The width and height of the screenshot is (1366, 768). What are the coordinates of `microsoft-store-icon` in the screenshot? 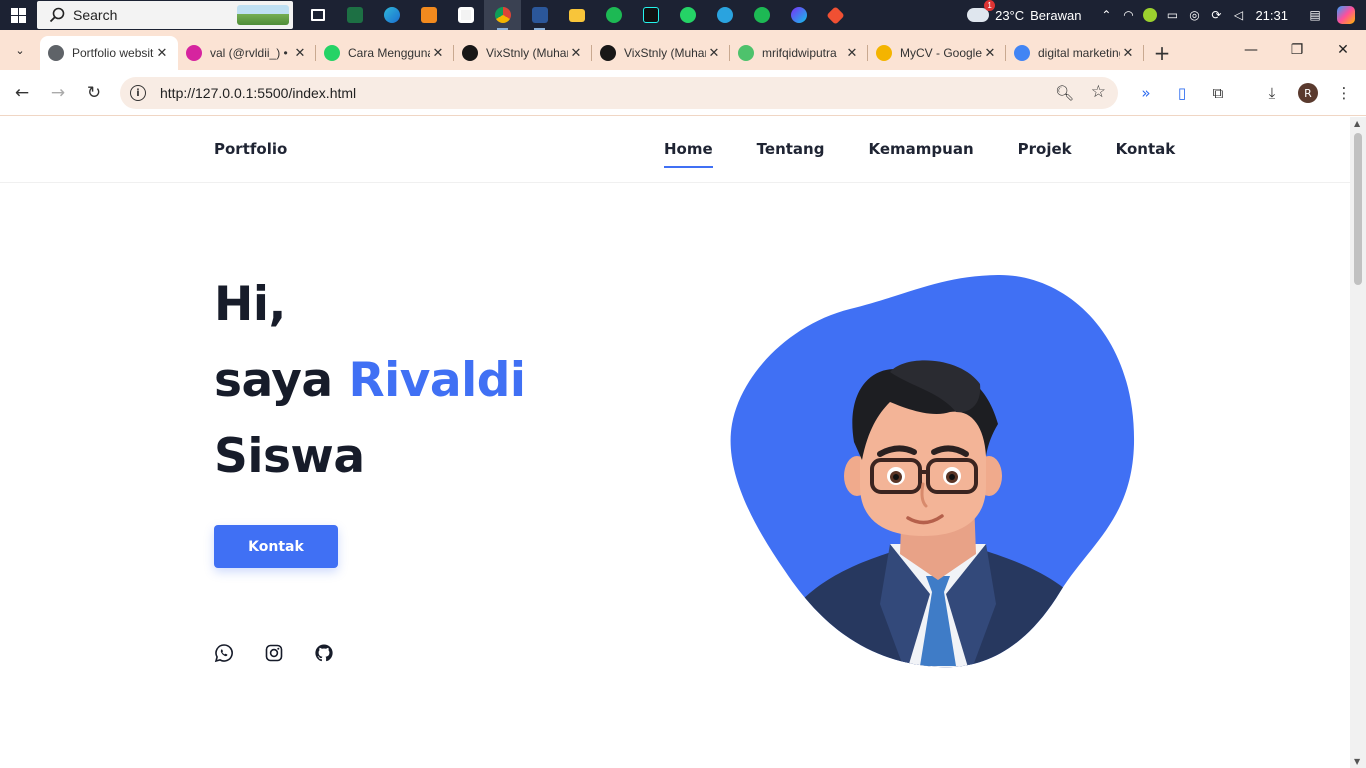 It's located at (465, 15).